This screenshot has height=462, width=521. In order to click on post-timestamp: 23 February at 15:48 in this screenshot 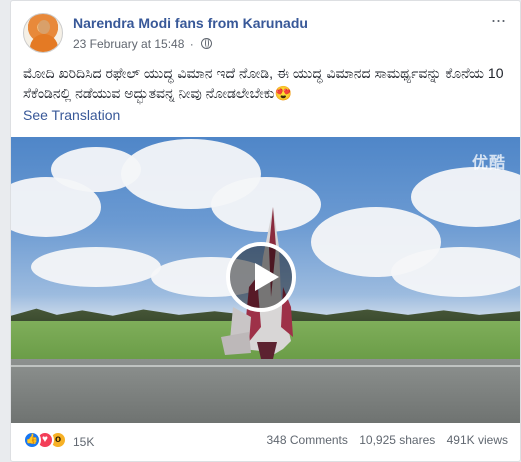, I will do `click(128, 44)`.